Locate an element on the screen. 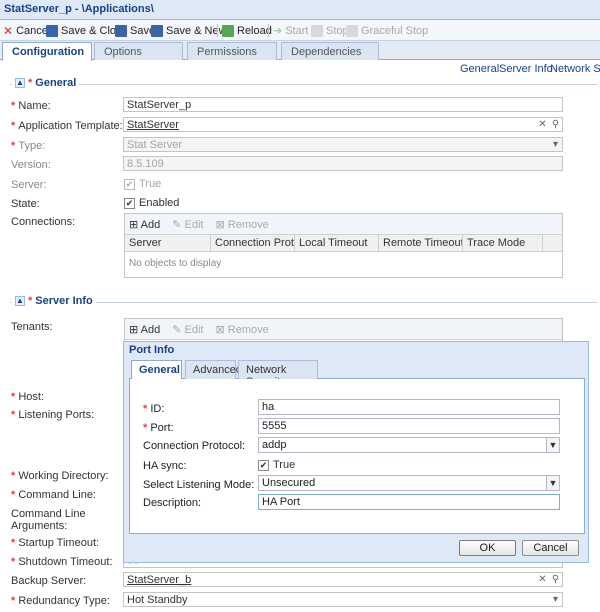  add-connection-button: ⊞ Add is located at coordinates (144, 224).